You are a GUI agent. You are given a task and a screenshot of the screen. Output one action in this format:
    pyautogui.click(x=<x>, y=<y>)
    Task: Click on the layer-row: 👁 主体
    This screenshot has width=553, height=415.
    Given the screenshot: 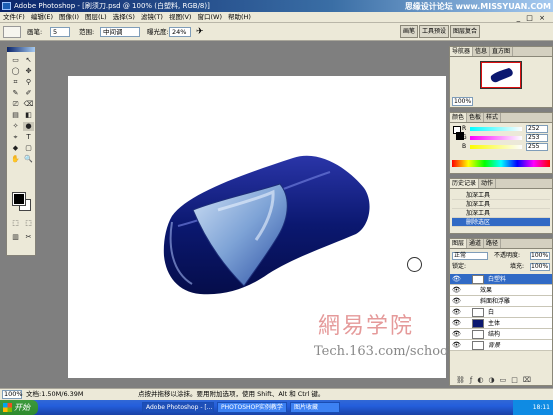 What is the action you would take?
    pyautogui.click(x=501, y=323)
    